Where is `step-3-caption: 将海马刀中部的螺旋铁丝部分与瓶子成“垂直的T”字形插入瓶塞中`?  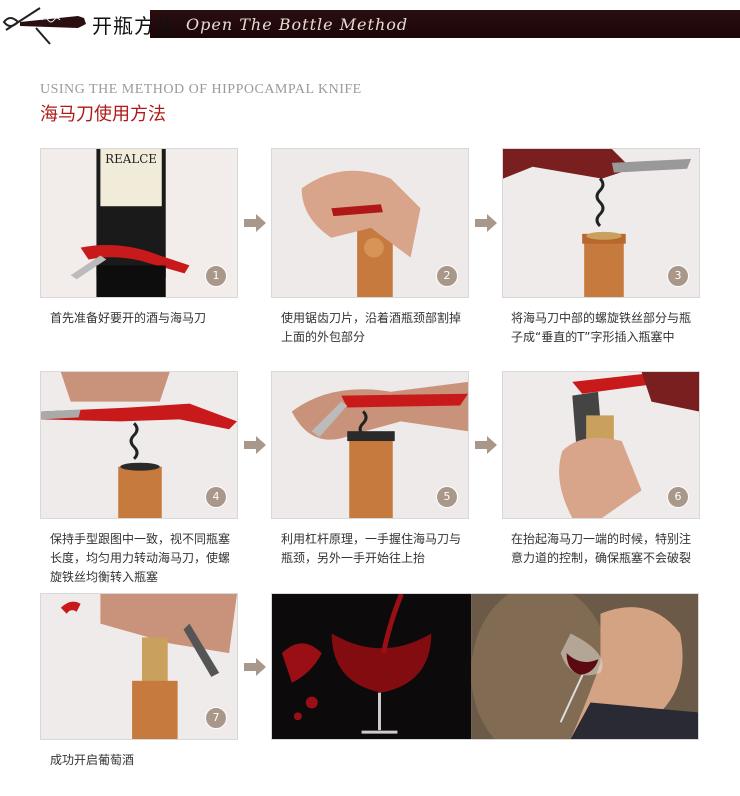 step-3-caption: 将海马刀中部的螺旋铁丝部分与瓶子成“垂直的T”字形插入瓶塞中 is located at coordinates (601, 327).